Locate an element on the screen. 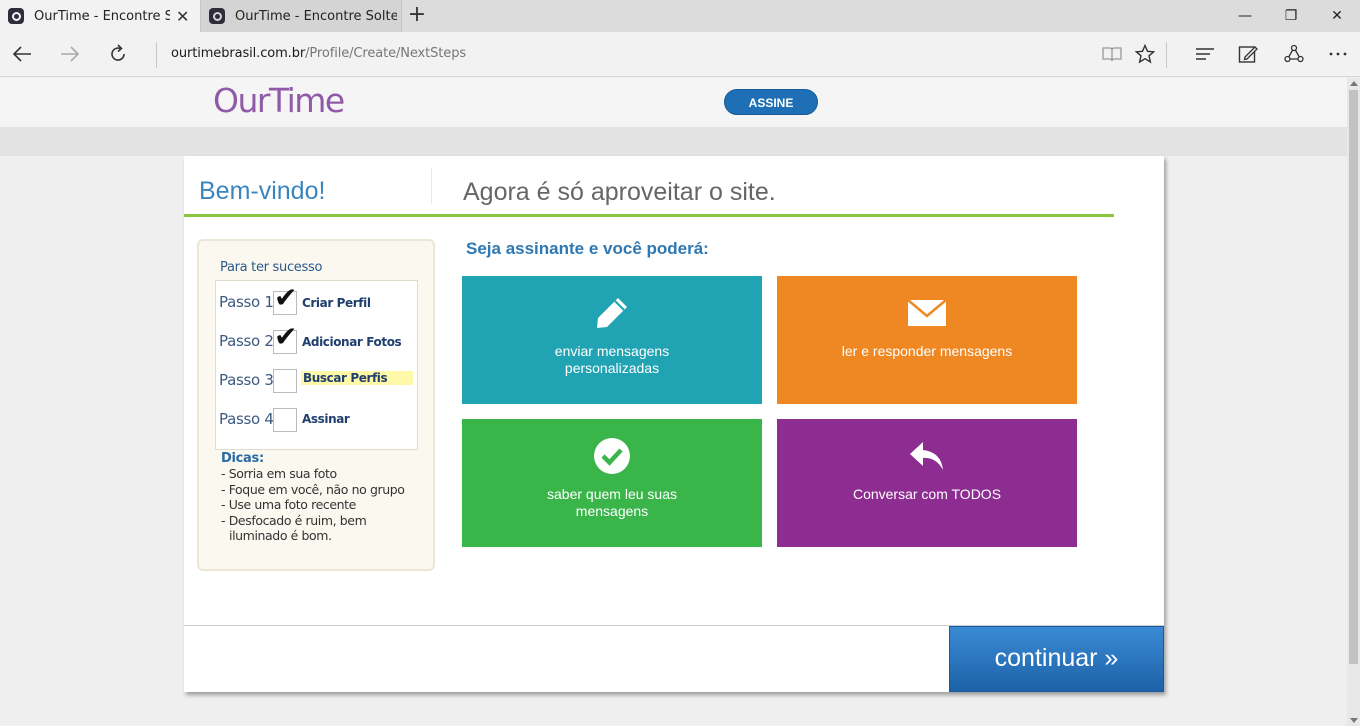 The height and width of the screenshot is (726, 1360). tip-item: Use uma foto recente is located at coordinates (319, 505).